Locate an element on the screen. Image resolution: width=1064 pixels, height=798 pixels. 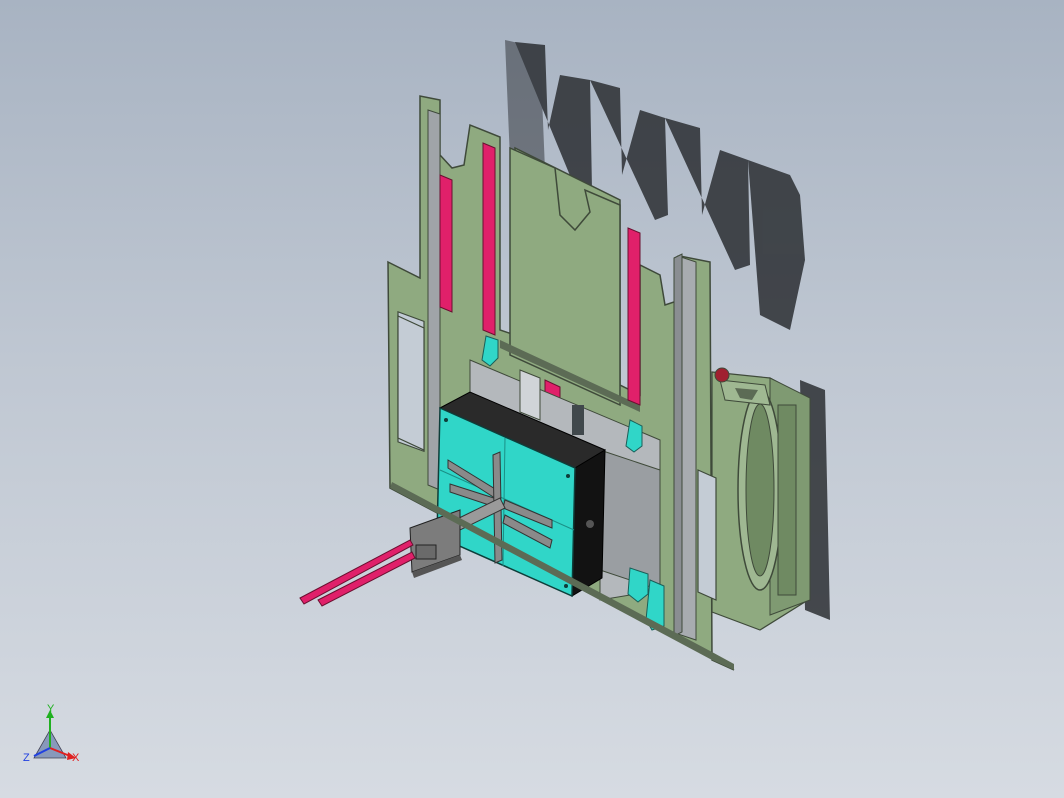
triad-x-label: X is located at coordinates (76, 758).